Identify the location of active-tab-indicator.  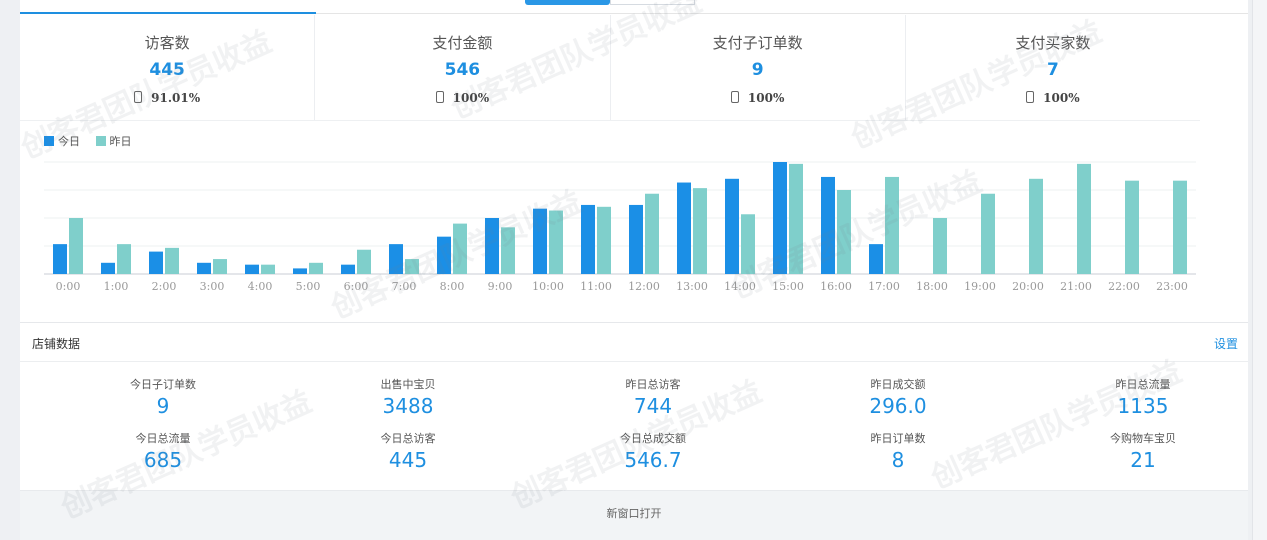
(168, 13).